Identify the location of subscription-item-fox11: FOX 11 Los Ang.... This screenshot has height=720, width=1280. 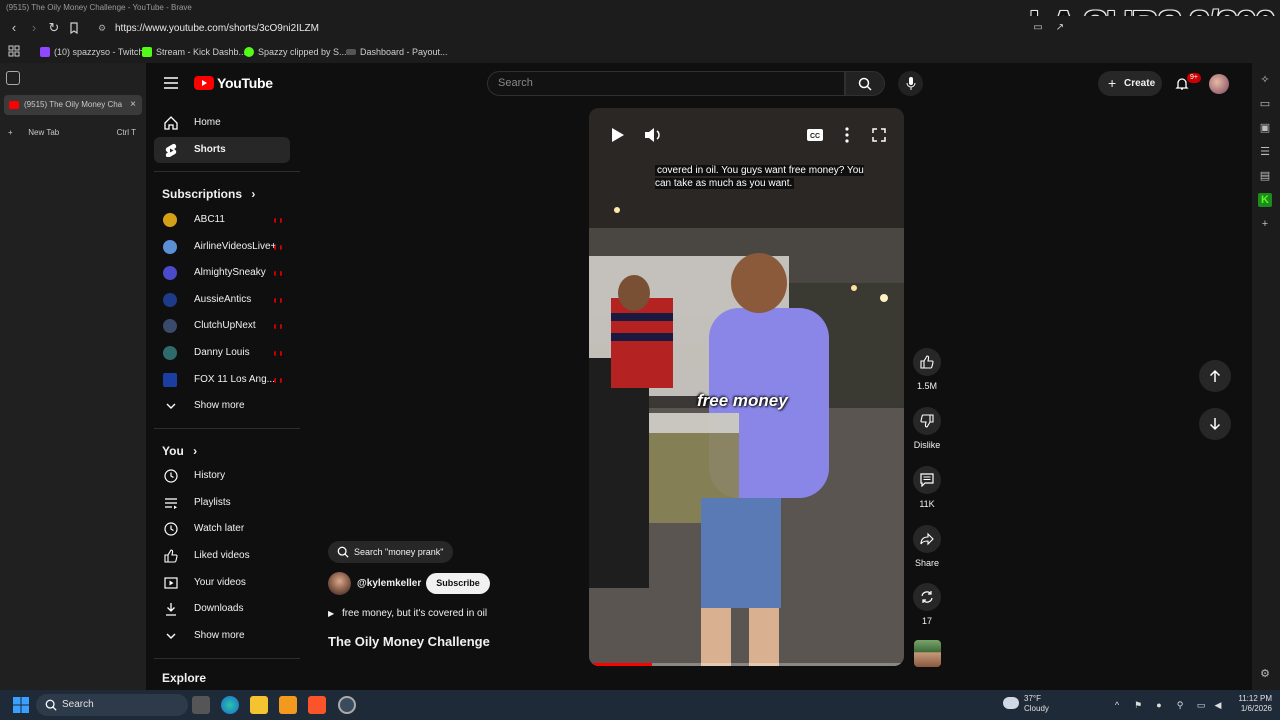
(222, 380).